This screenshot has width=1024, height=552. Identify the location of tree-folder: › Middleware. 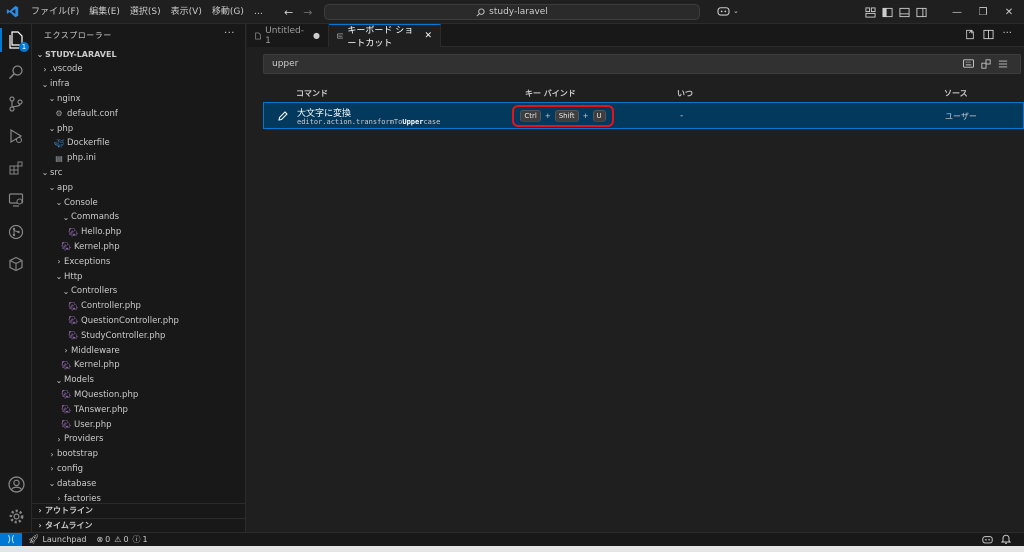
(138, 350).